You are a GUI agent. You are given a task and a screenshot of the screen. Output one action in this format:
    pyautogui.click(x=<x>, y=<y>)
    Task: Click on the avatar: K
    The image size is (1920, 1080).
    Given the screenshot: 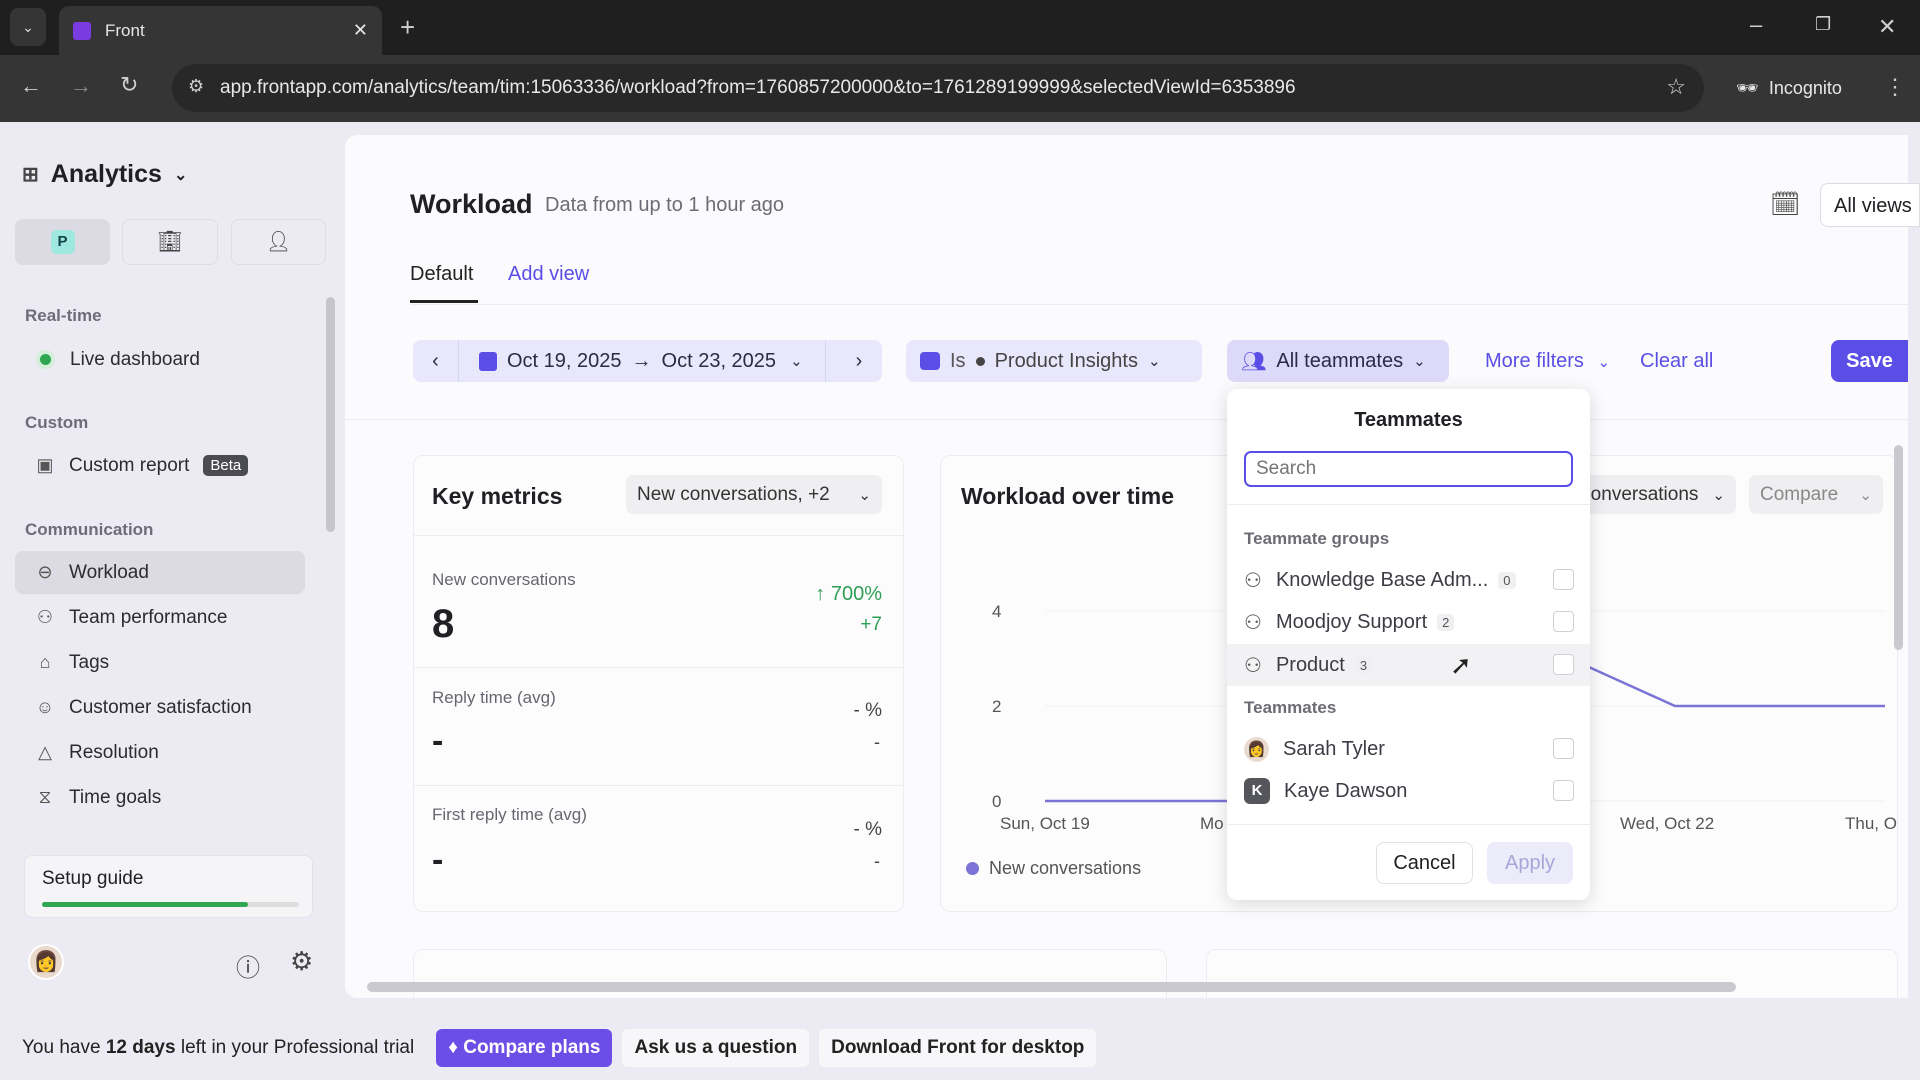 What is the action you would take?
    pyautogui.click(x=1257, y=791)
    